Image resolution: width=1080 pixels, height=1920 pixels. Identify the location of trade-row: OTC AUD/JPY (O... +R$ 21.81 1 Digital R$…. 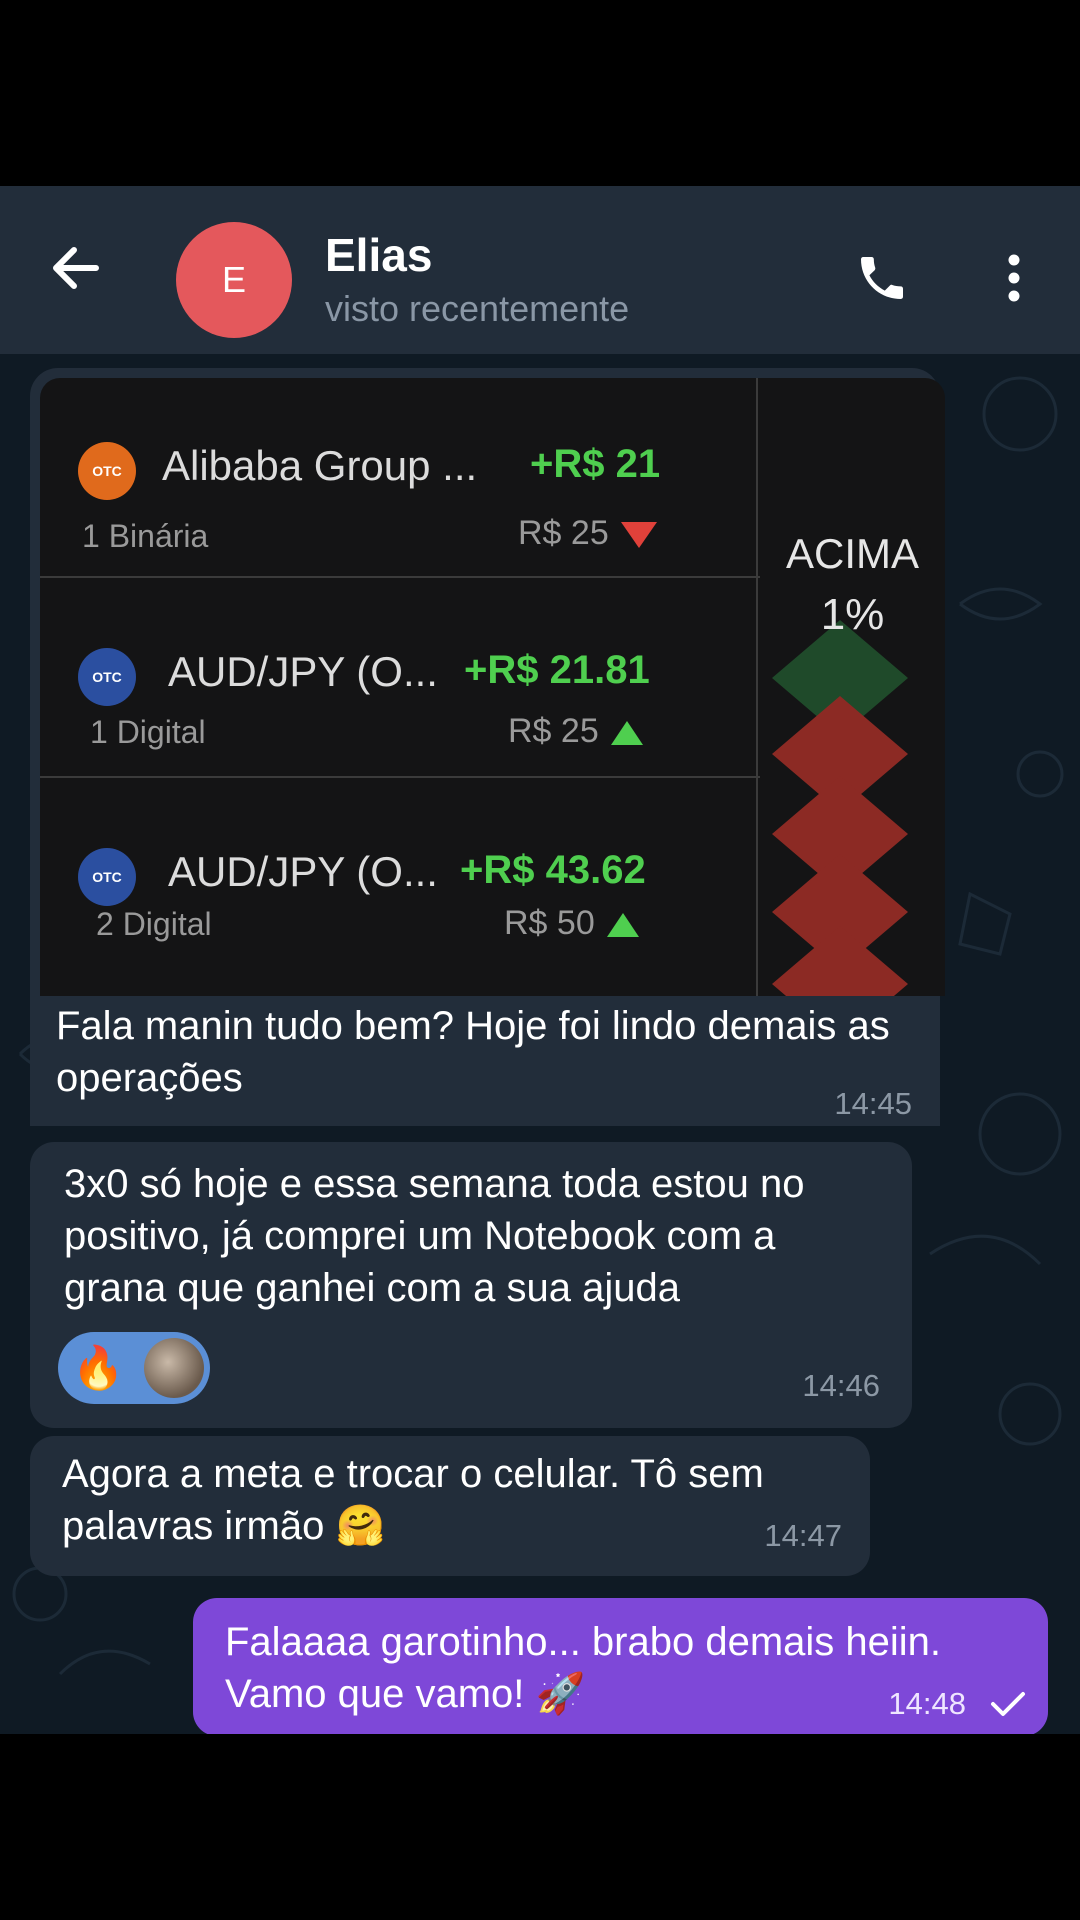
(400, 678).